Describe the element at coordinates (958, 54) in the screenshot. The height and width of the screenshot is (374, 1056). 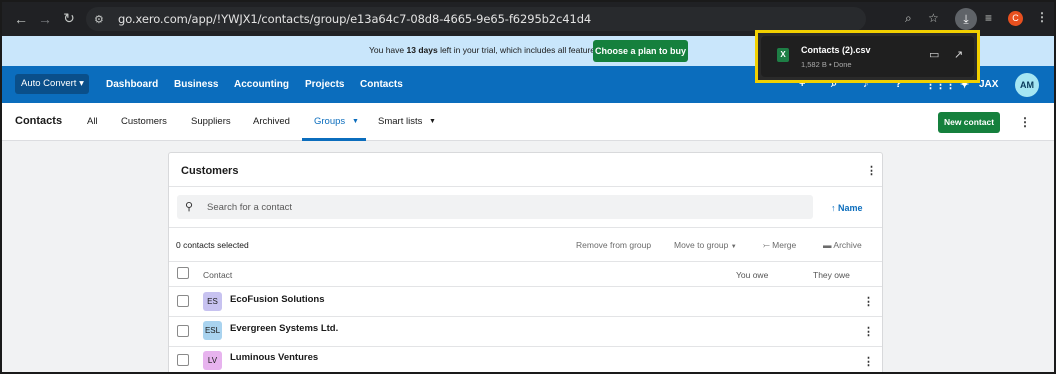
I see `open-external-icon: ↗` at that location.